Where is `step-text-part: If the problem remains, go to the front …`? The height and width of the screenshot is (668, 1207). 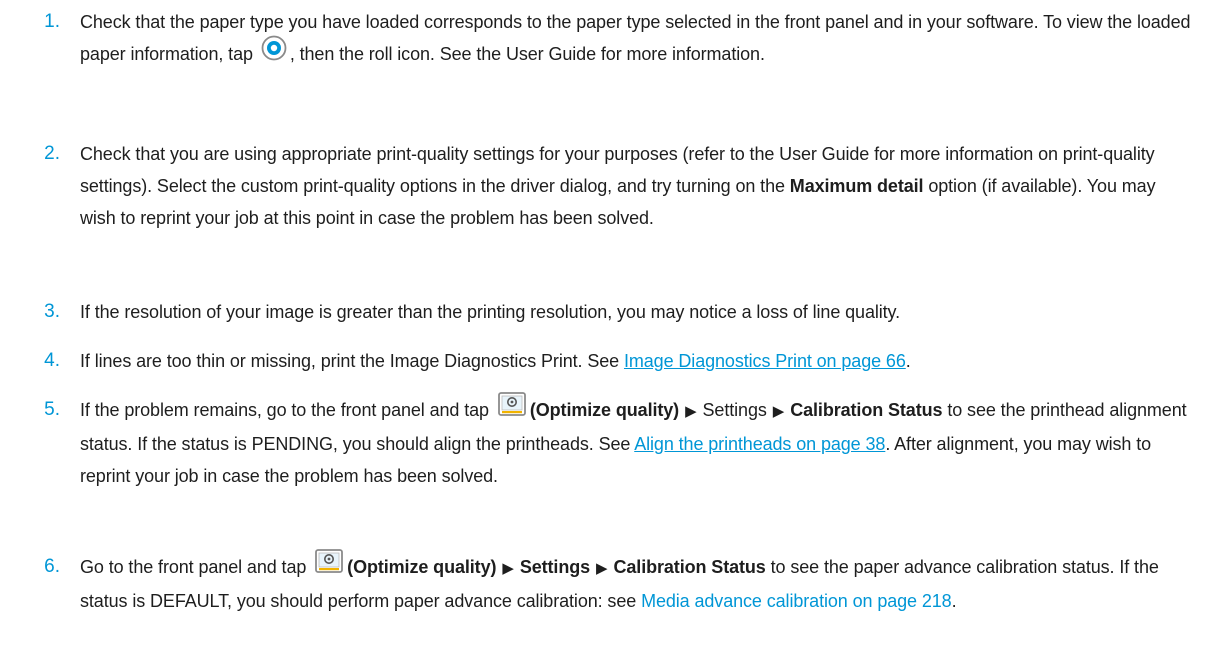
step-text-part: If the problem remains, go to the front … is located at coordinates (287, 410).